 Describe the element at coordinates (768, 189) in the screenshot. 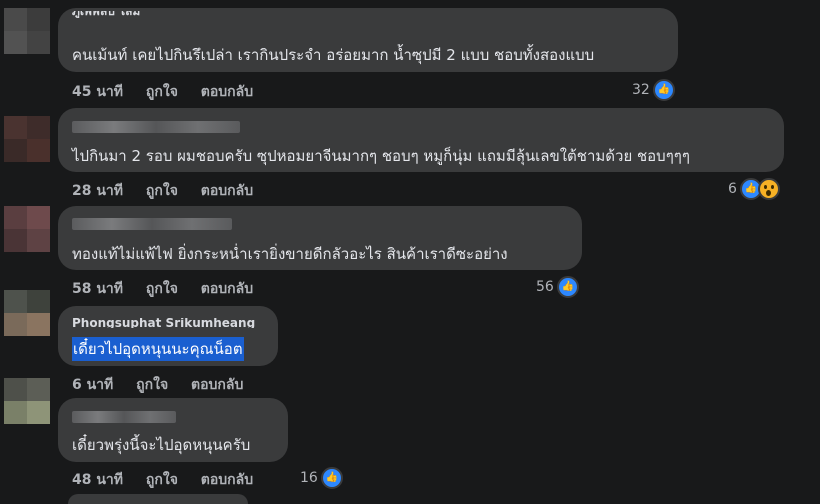

I see `wow-icon` at that location.